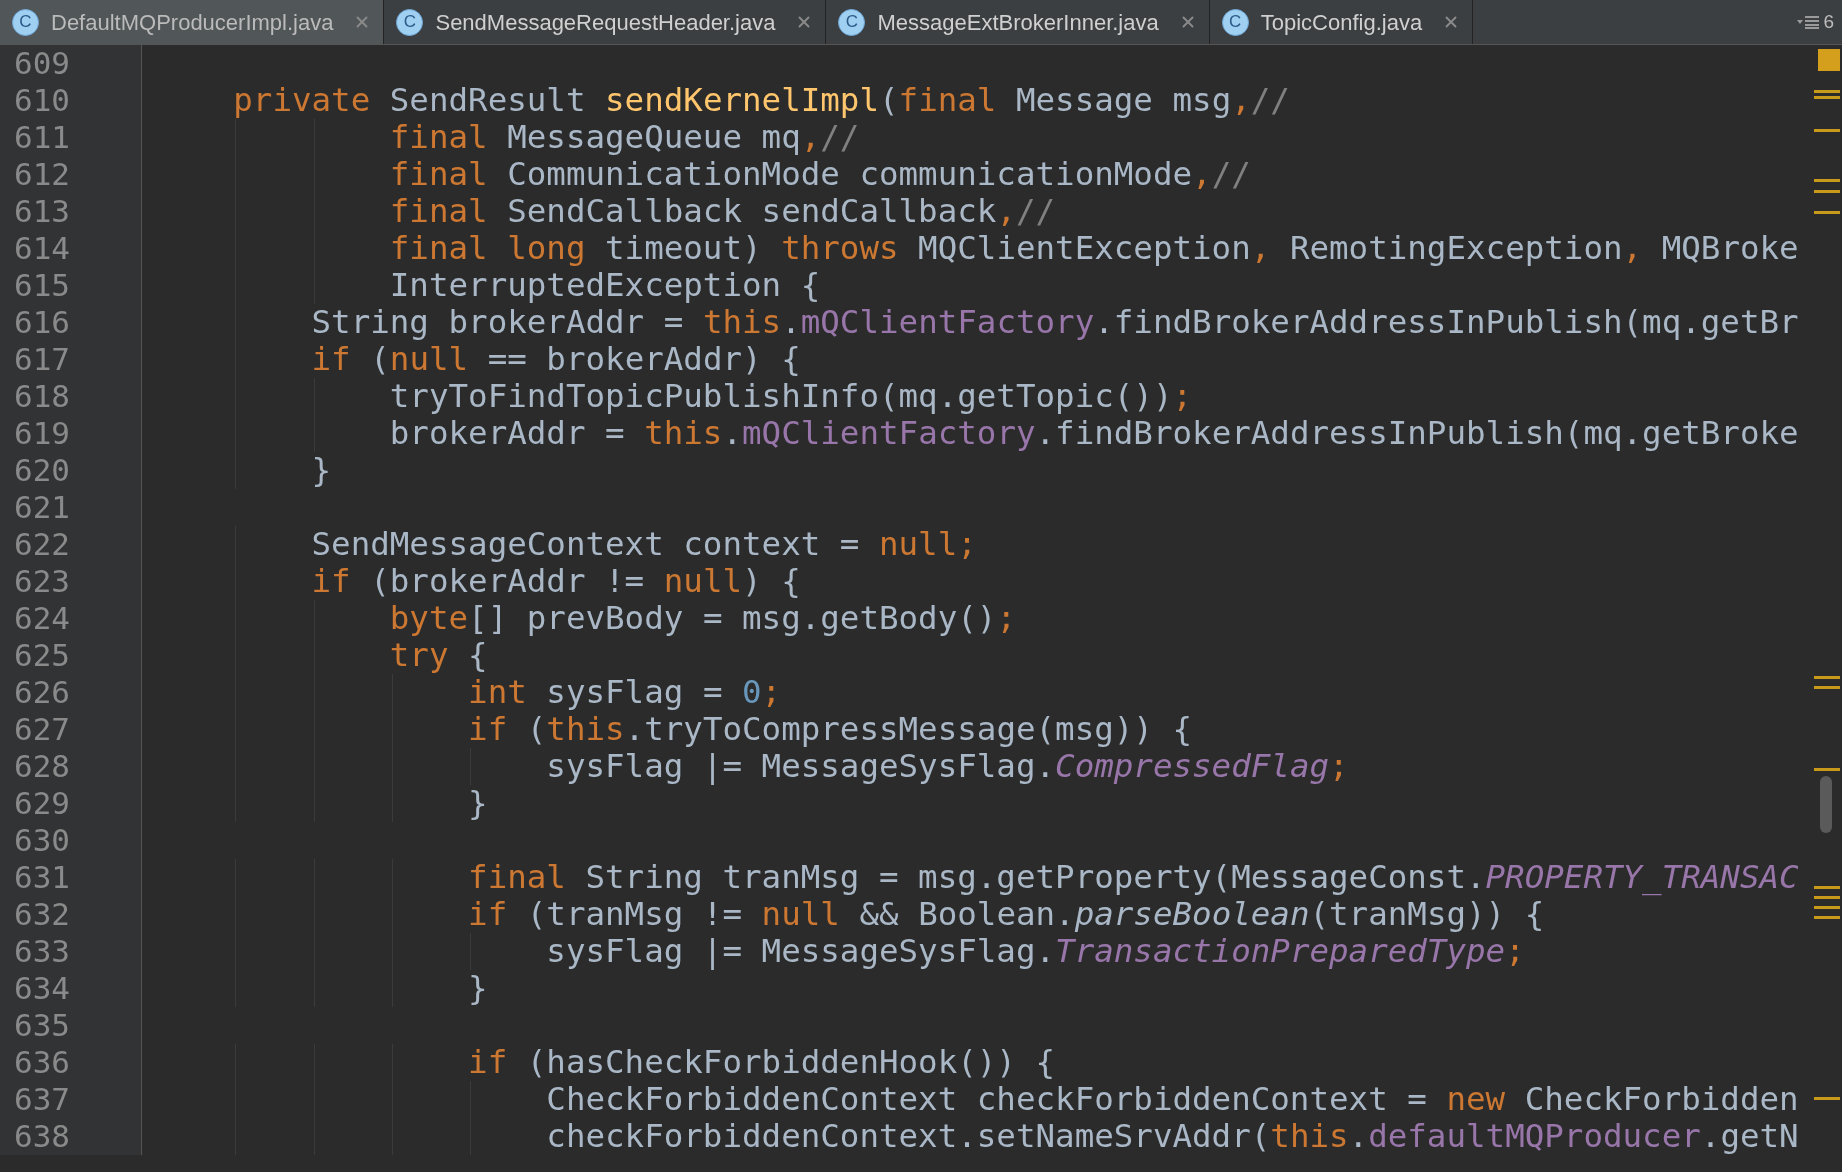 The width and height of the screenshot is (1842, 1172). I want to click on code-line: CheckForbiddenContext checkForbiddenContext = new CheckForbidden, so click(1172, 1099).